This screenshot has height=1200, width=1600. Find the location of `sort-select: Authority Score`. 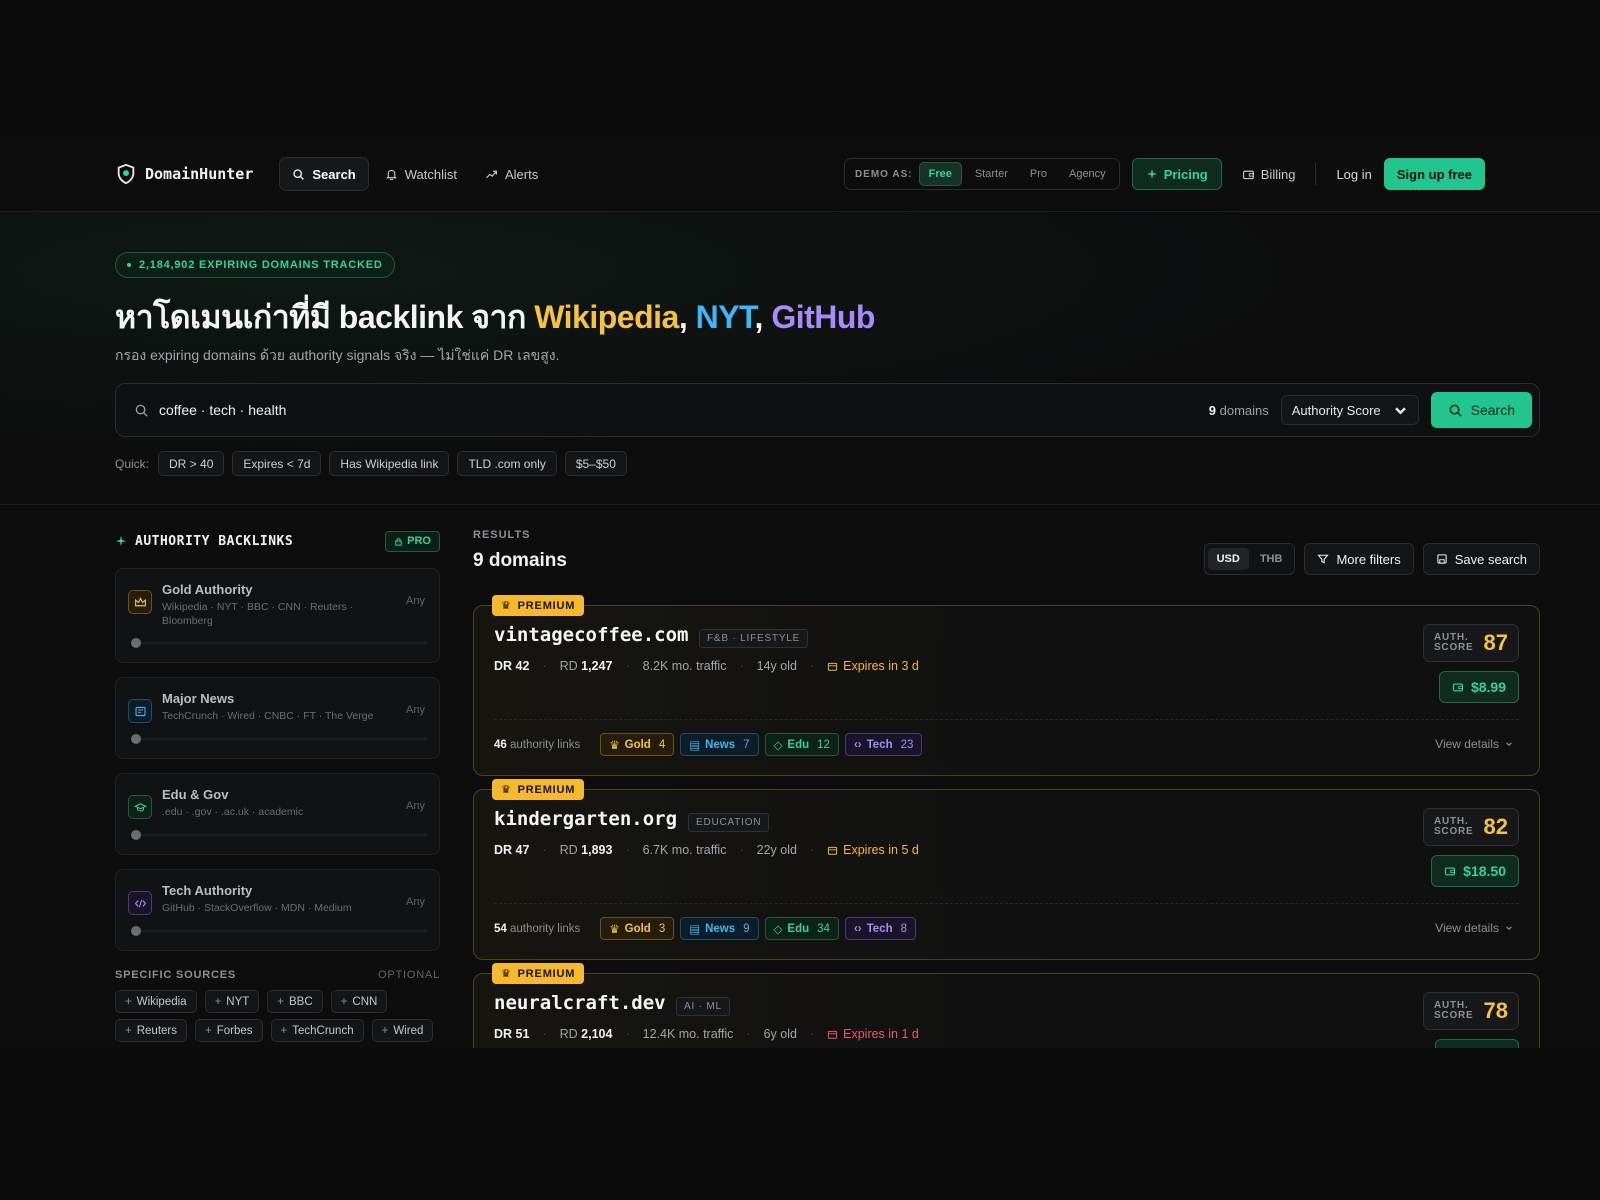

sort-select: Authority Score is located at coordinates (1349, 410).